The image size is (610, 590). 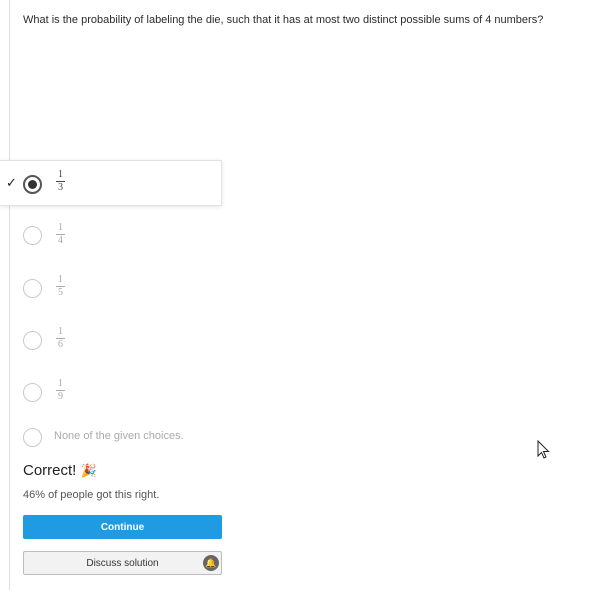 What do you see at coordinates (60, 292) in the screenshot?
I see `fraction-denominator: 5` at bounding box center [60, 292].